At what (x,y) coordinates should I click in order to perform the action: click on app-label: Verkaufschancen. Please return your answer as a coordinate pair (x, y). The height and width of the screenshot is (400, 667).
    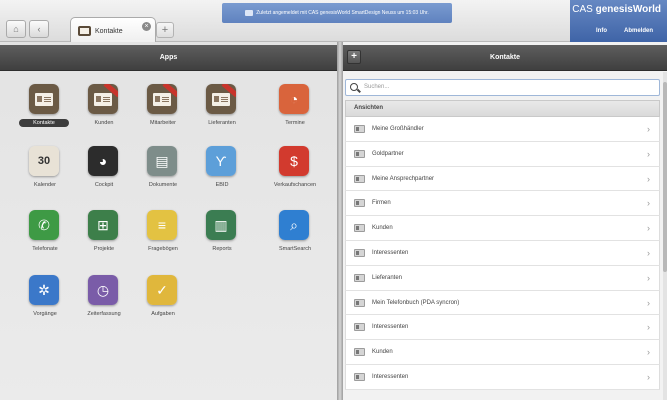
    Looking at the image, I should click on (295, 185).